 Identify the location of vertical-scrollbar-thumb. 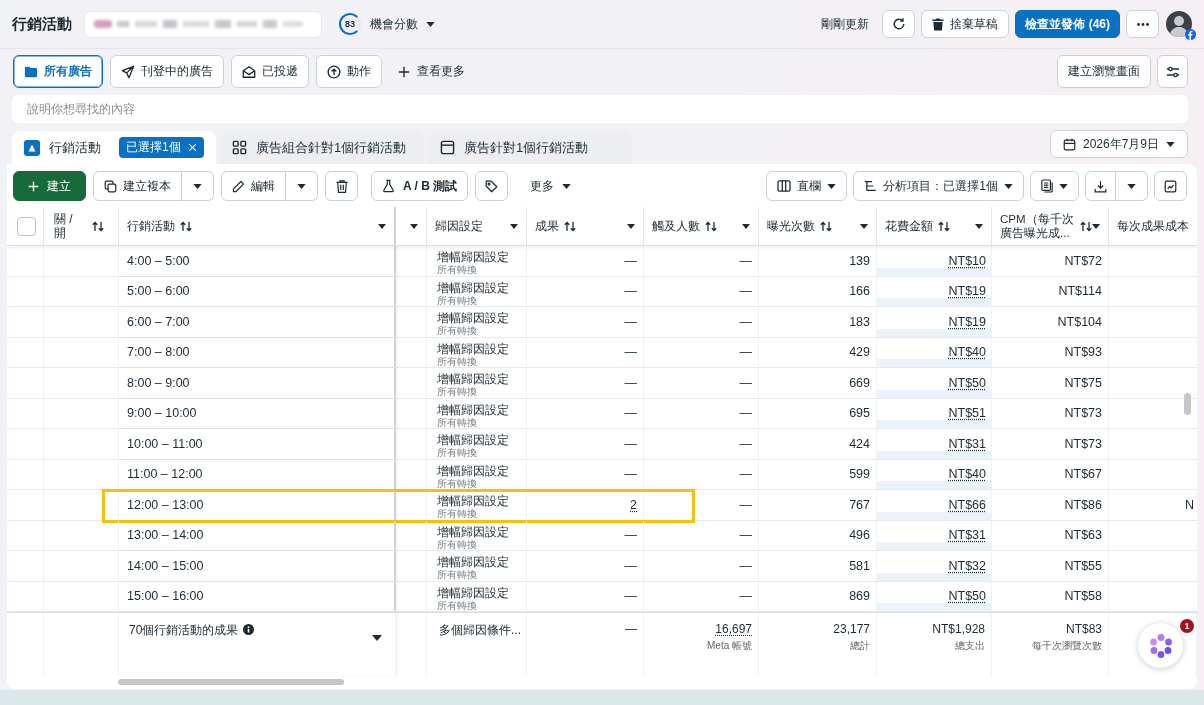
(1187, 404).